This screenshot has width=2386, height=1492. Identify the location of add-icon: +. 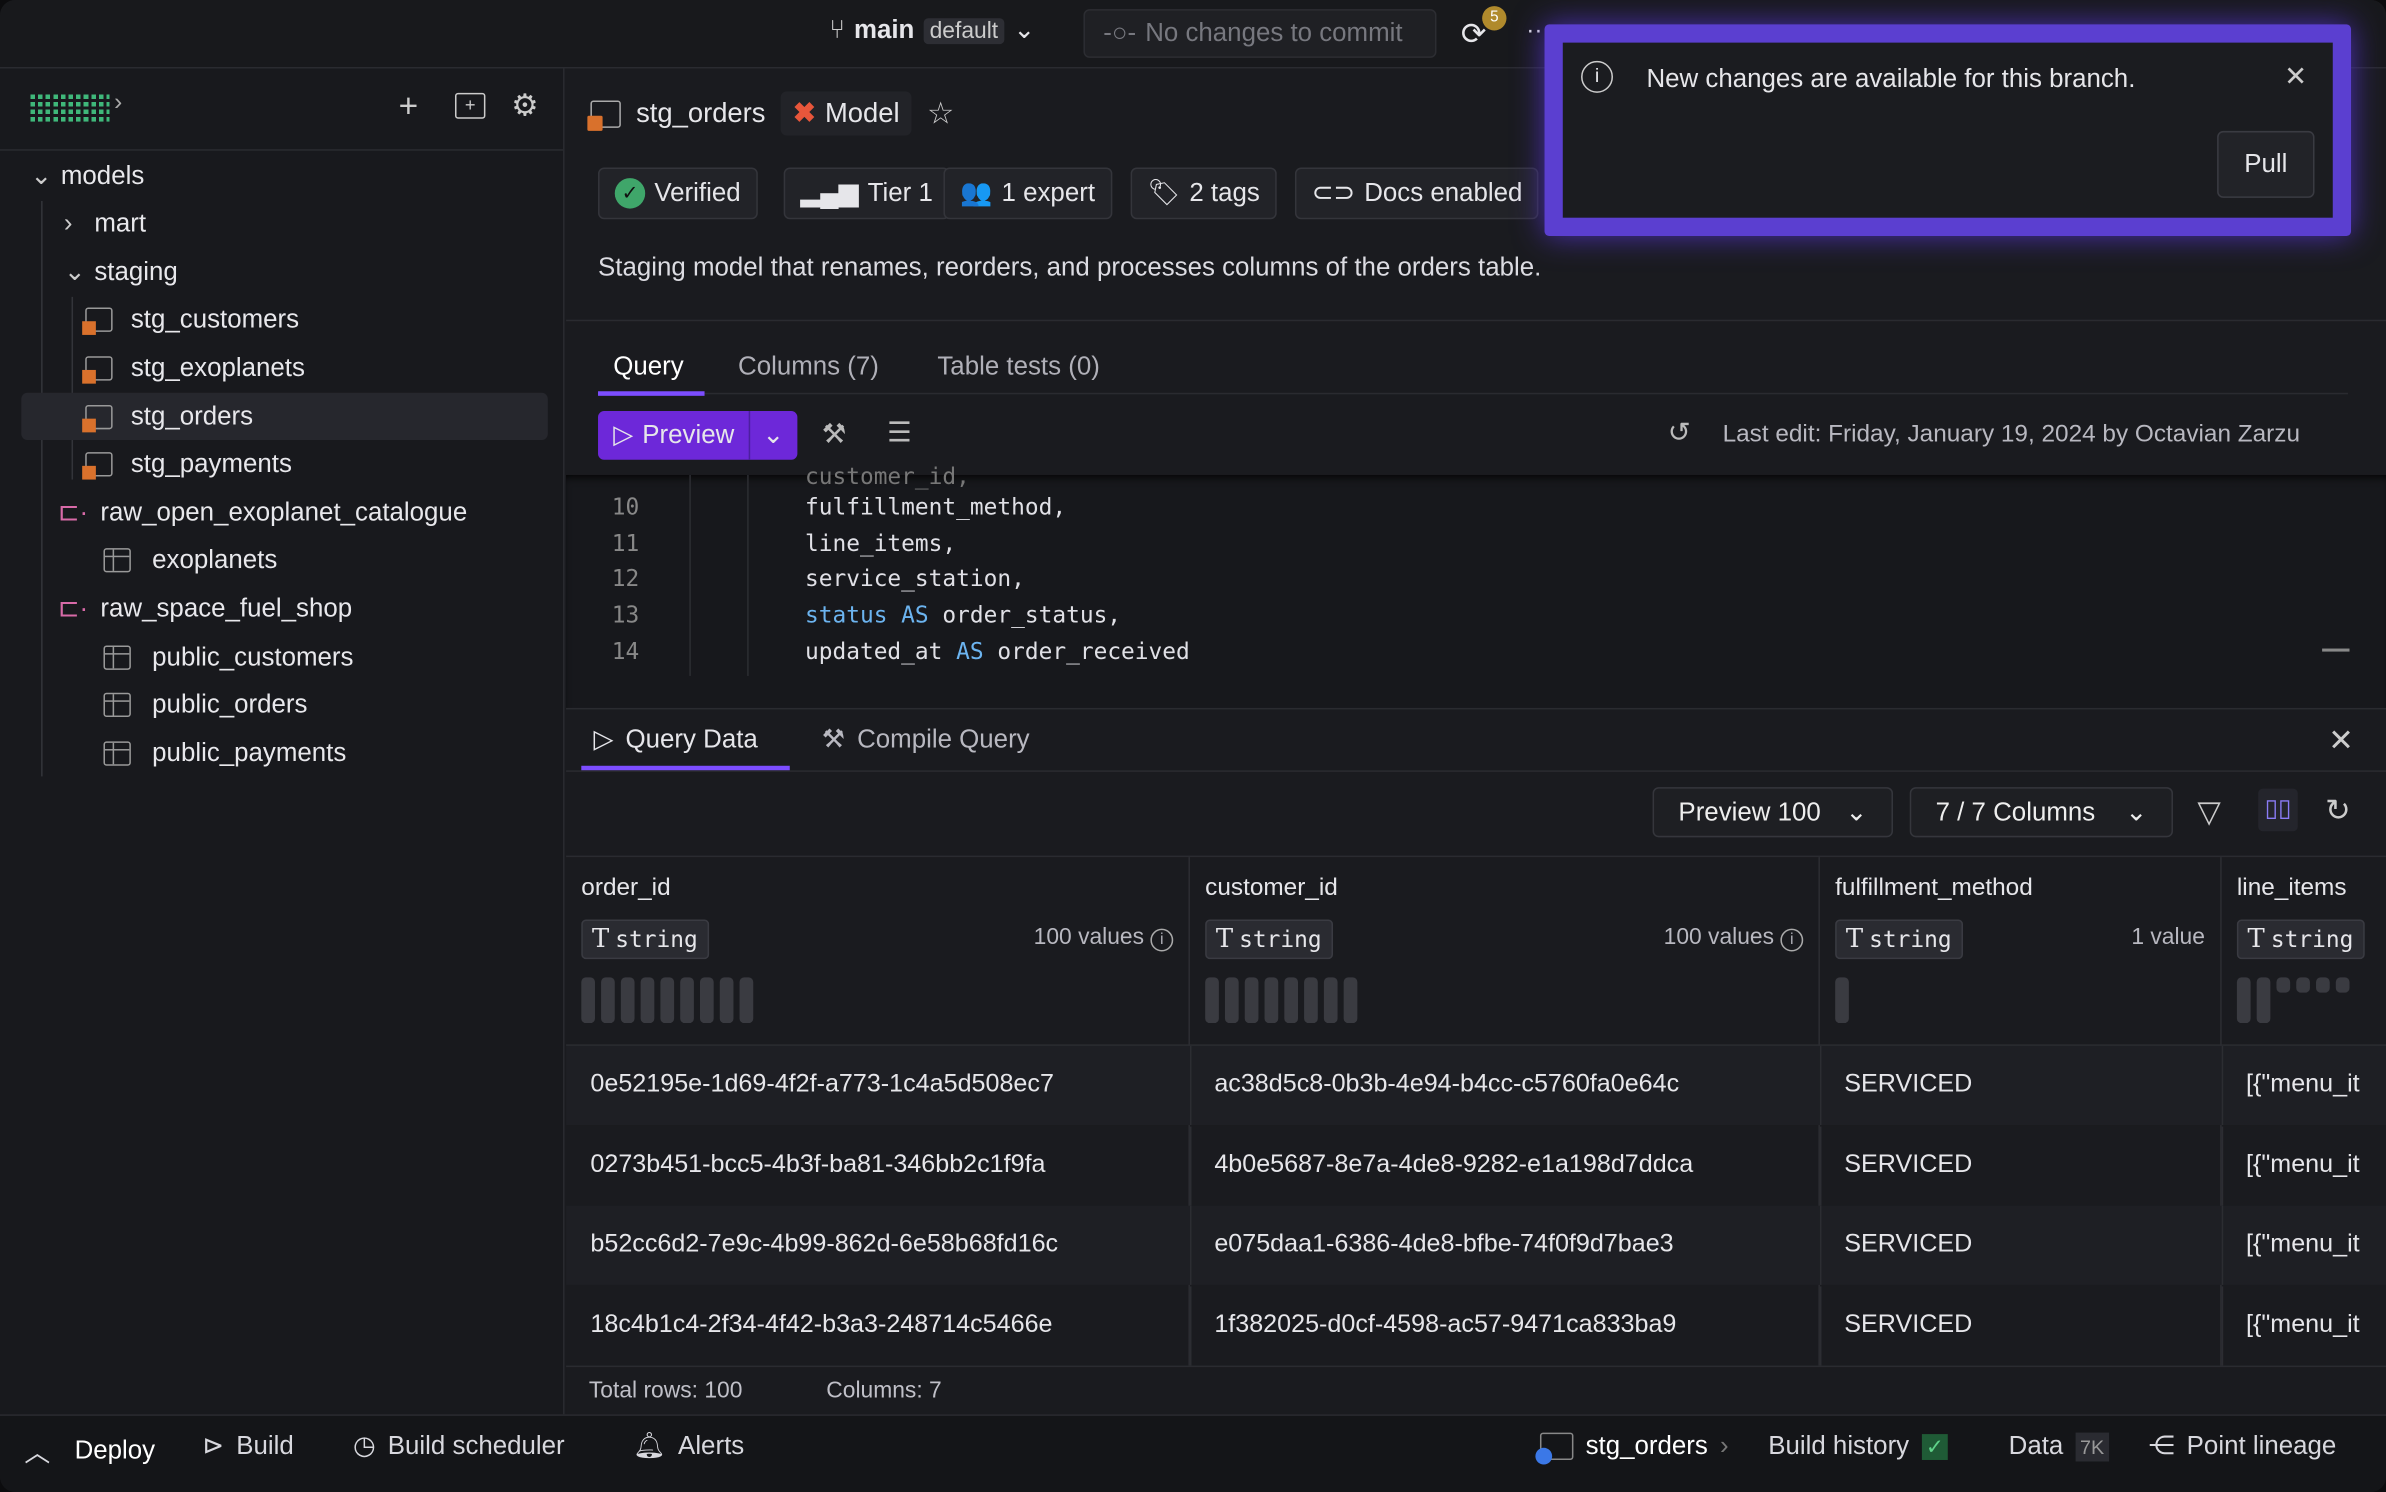
(409, 107).